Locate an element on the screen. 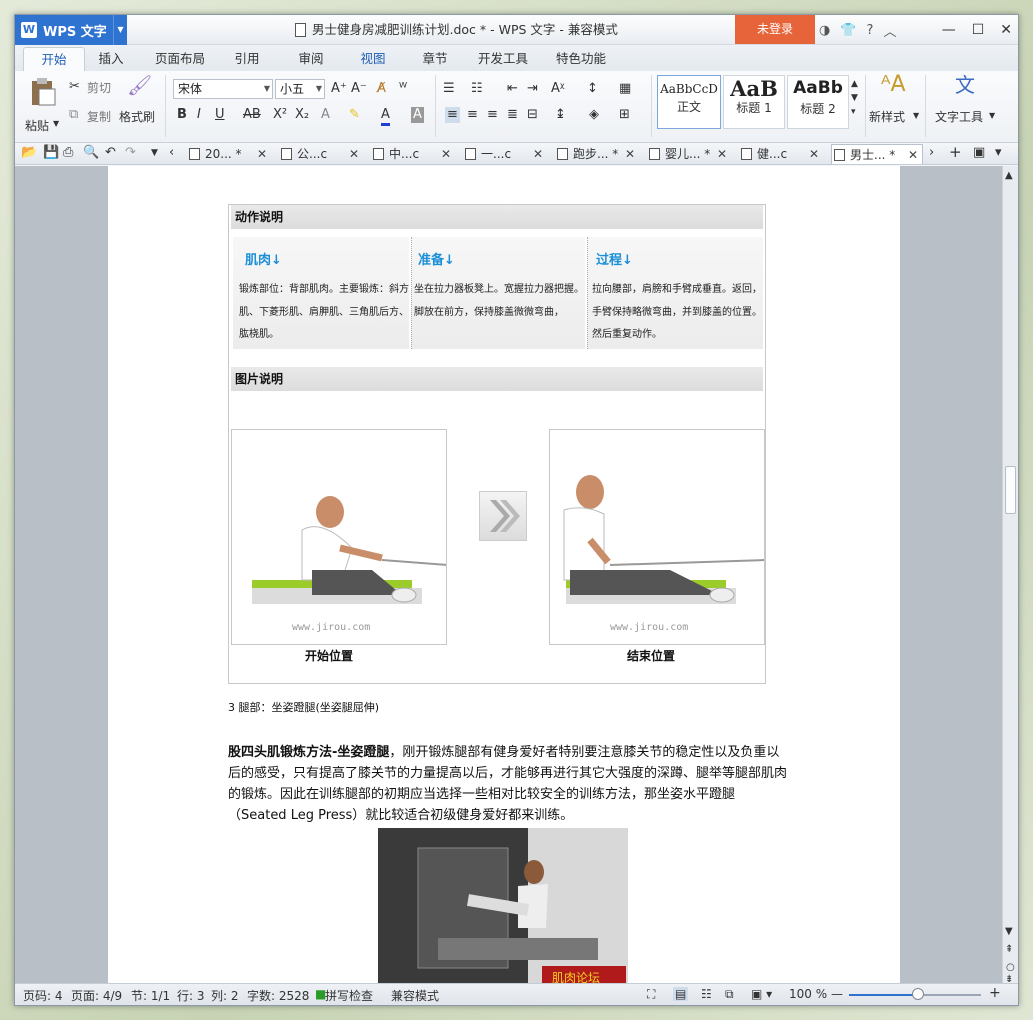 The image size is (1033, 1020). copy-button: 复制 is located at coordinates (99, 116).